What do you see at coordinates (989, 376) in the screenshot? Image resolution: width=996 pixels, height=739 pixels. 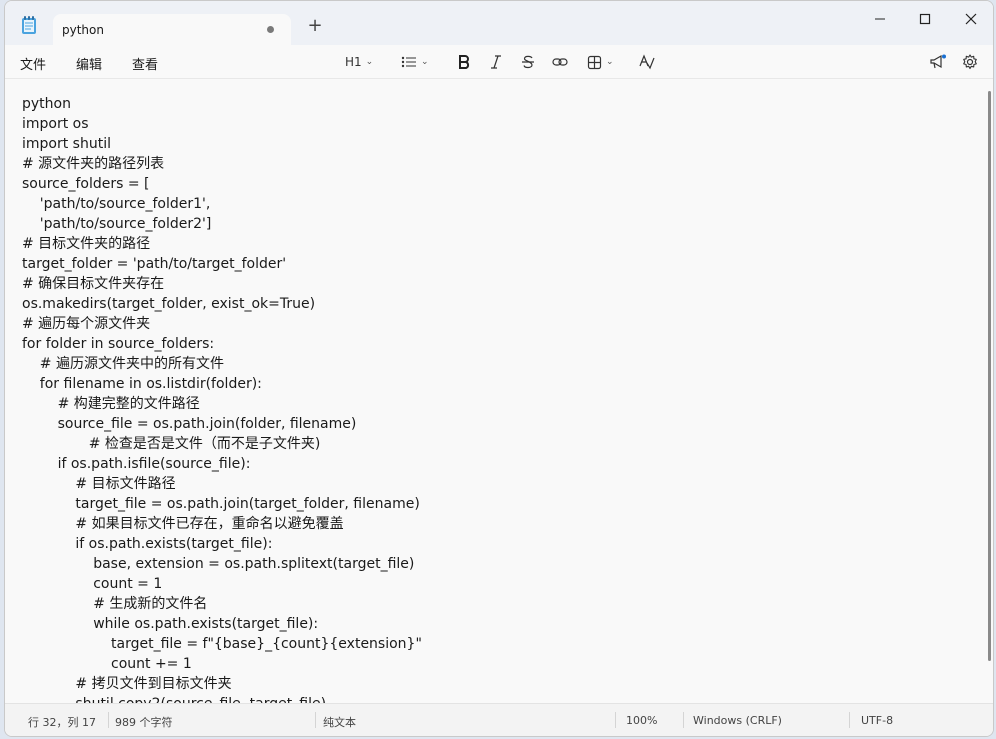 I see `vertical-scrollbar` at bounding box center [989, 376].